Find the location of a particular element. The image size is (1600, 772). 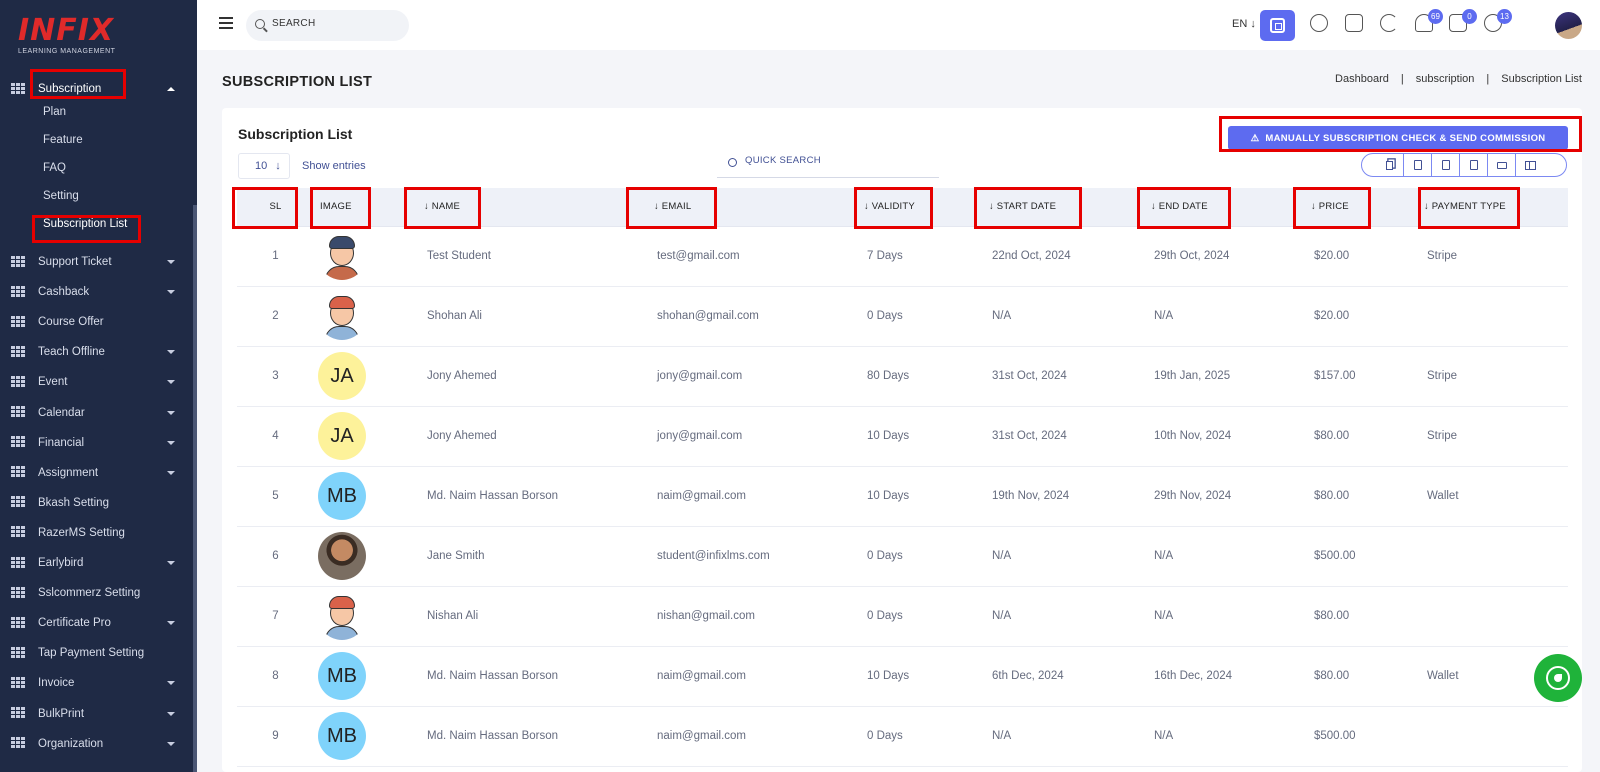

sidebar-subitem-feature: Feature is located at coordinates (63, 140).